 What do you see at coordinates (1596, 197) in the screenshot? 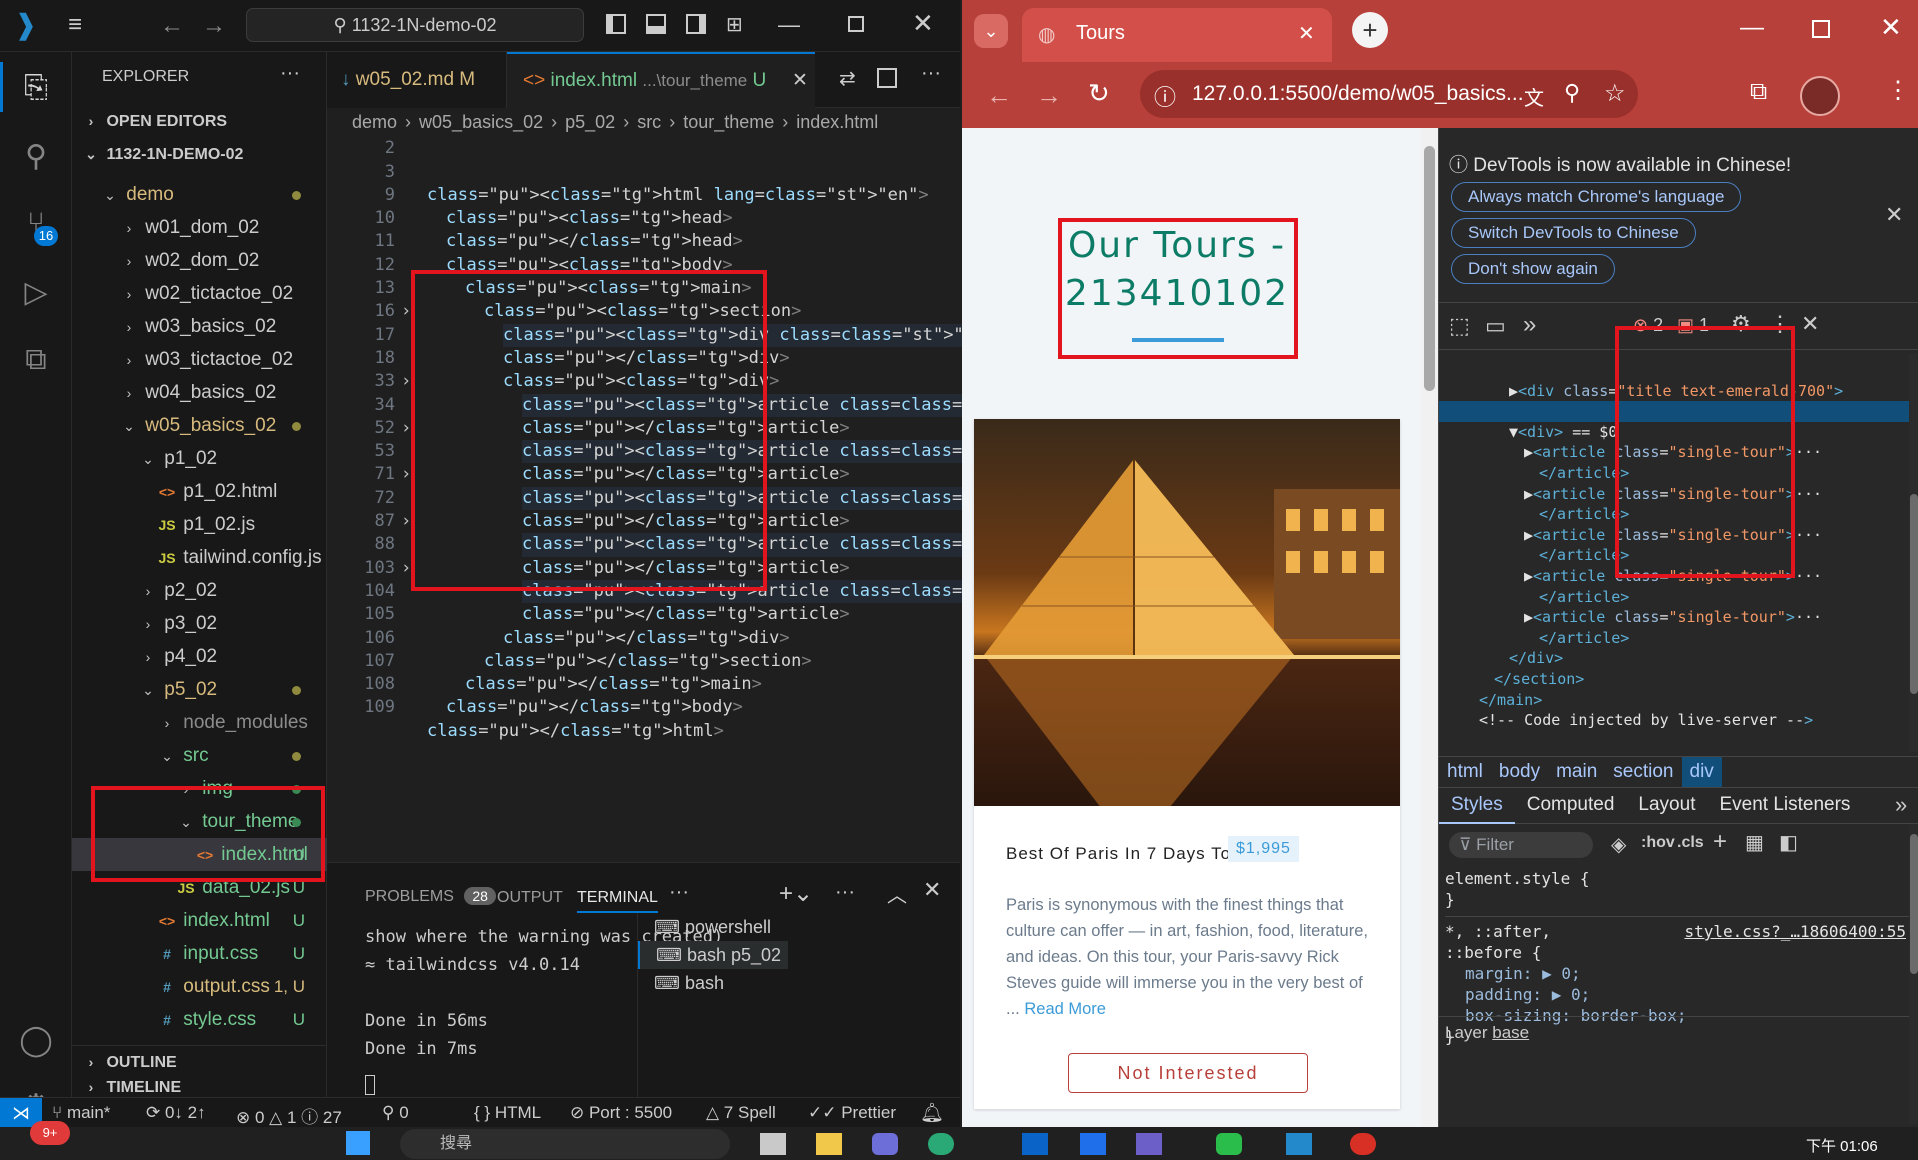
I see `match-language-button: Always match Chrome's language` at bounding box center [1596, 197].